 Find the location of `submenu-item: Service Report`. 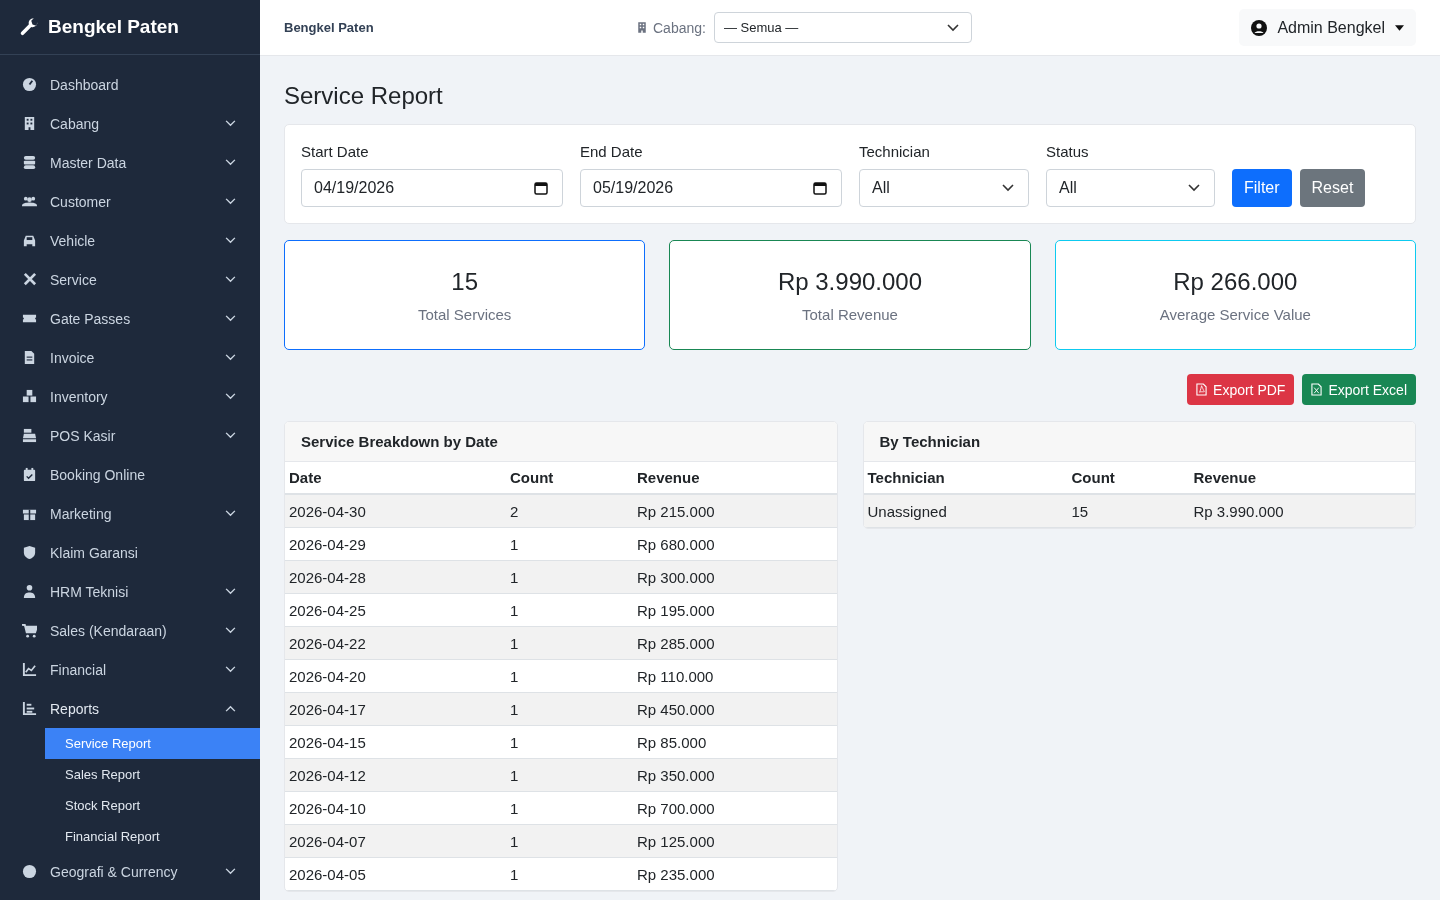

submenu-item: Service Report is located at coordinates (152, 743).